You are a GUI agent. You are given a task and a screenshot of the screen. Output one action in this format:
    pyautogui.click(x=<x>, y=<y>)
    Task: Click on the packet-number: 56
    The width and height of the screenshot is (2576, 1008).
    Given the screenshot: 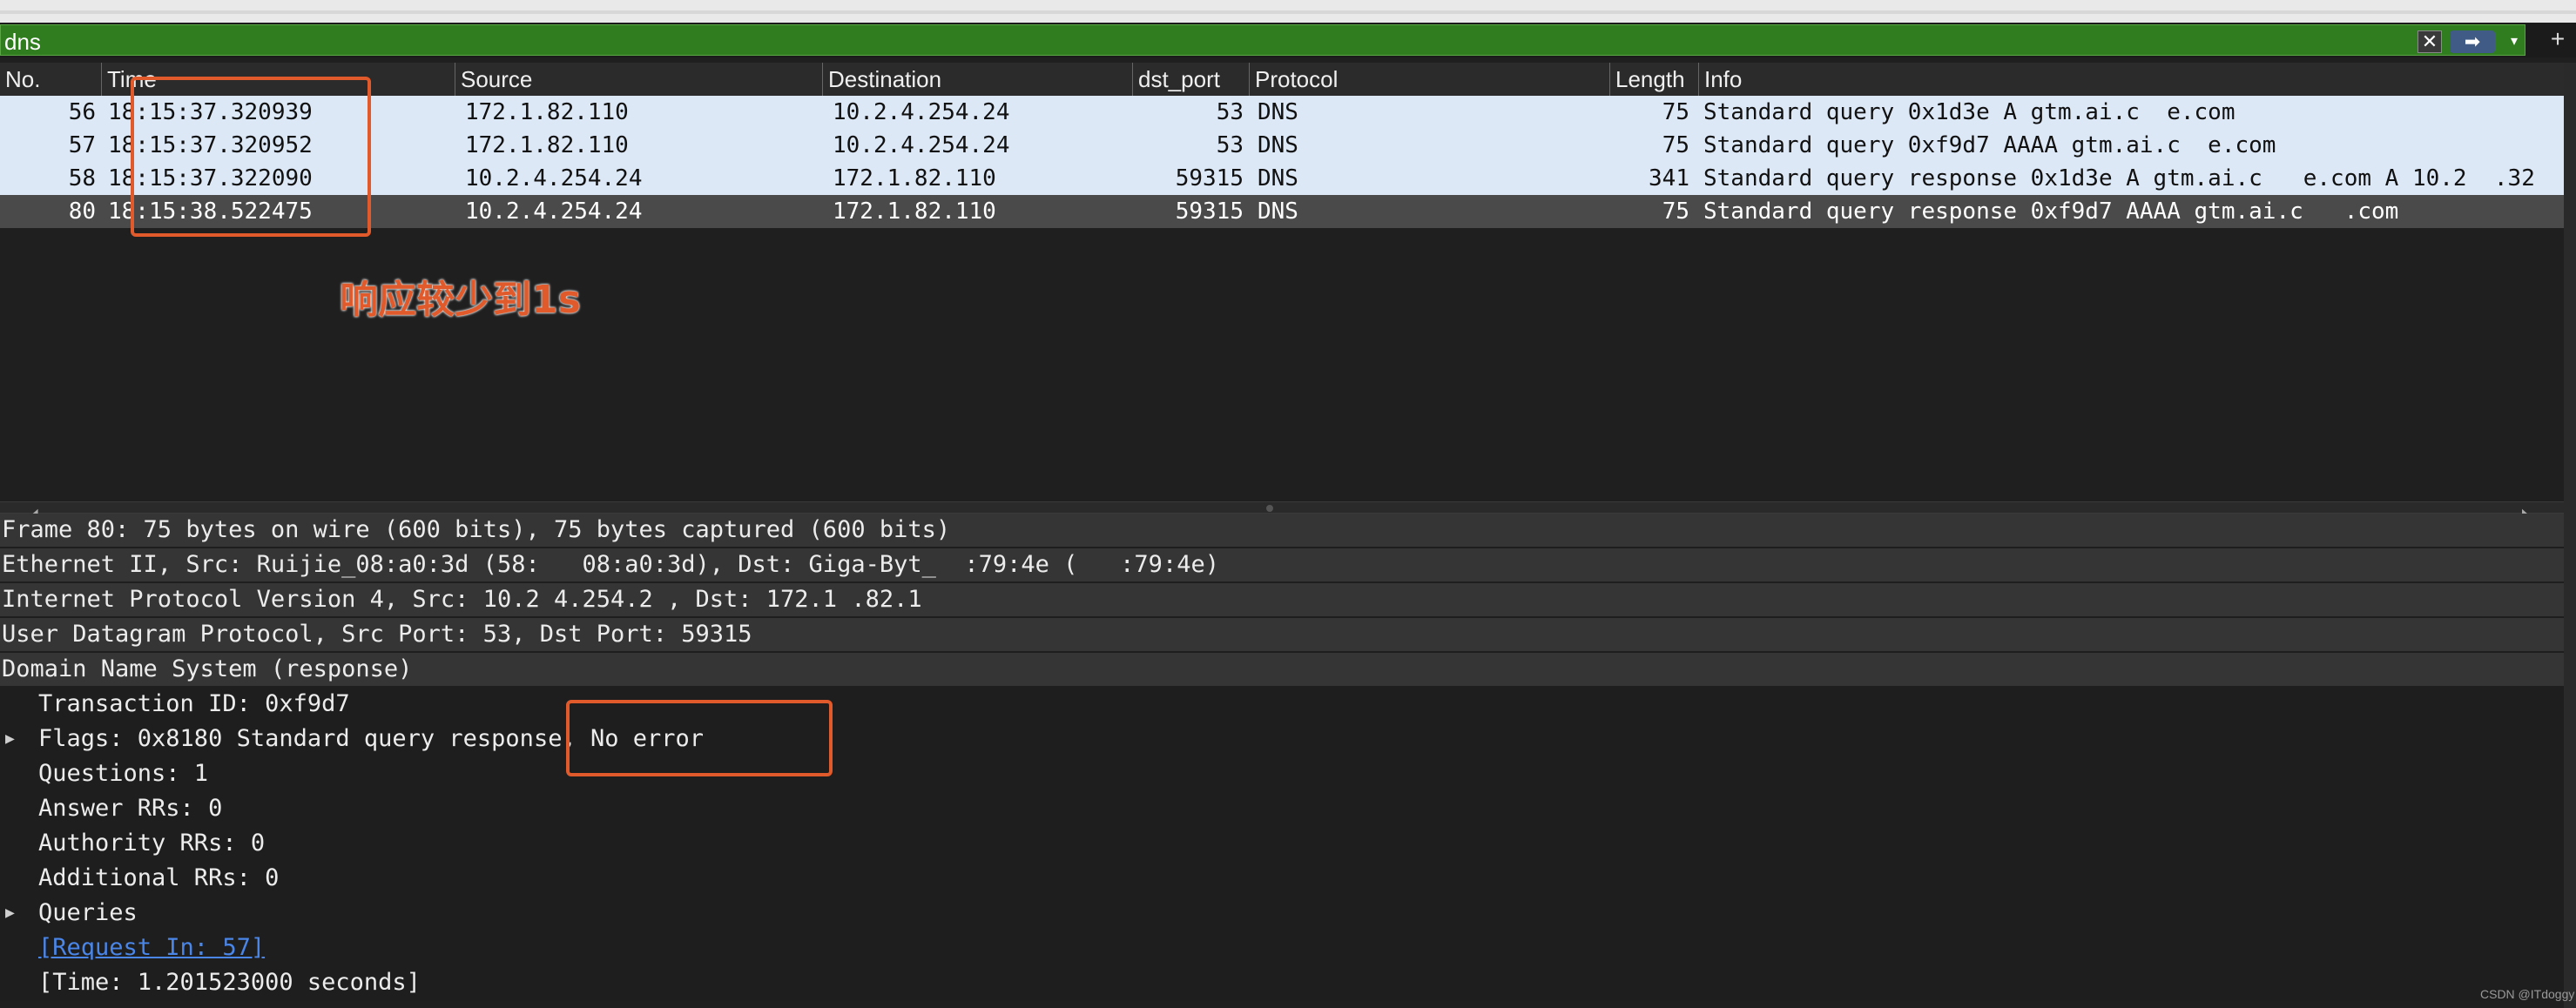 What is the action you would take?
    pyautogui.click(x=82, y=112)
    